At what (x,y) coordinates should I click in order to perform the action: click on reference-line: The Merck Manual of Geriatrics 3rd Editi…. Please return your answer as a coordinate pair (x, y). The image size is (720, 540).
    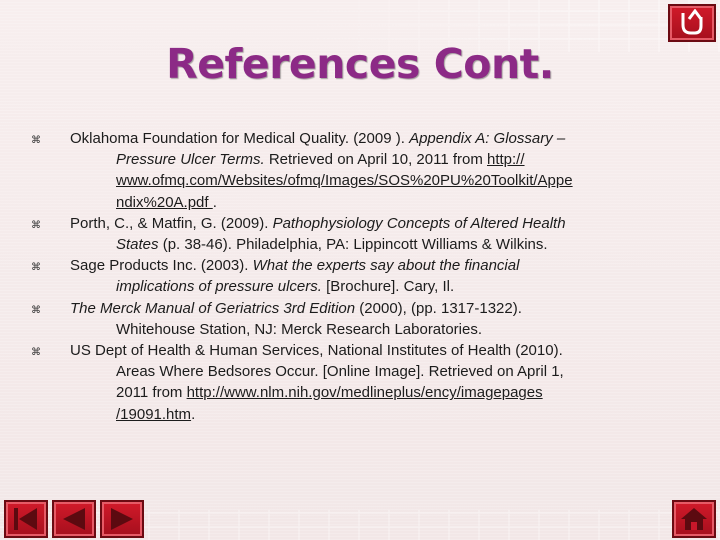
    Looking at the image, I should click on (370, 308).